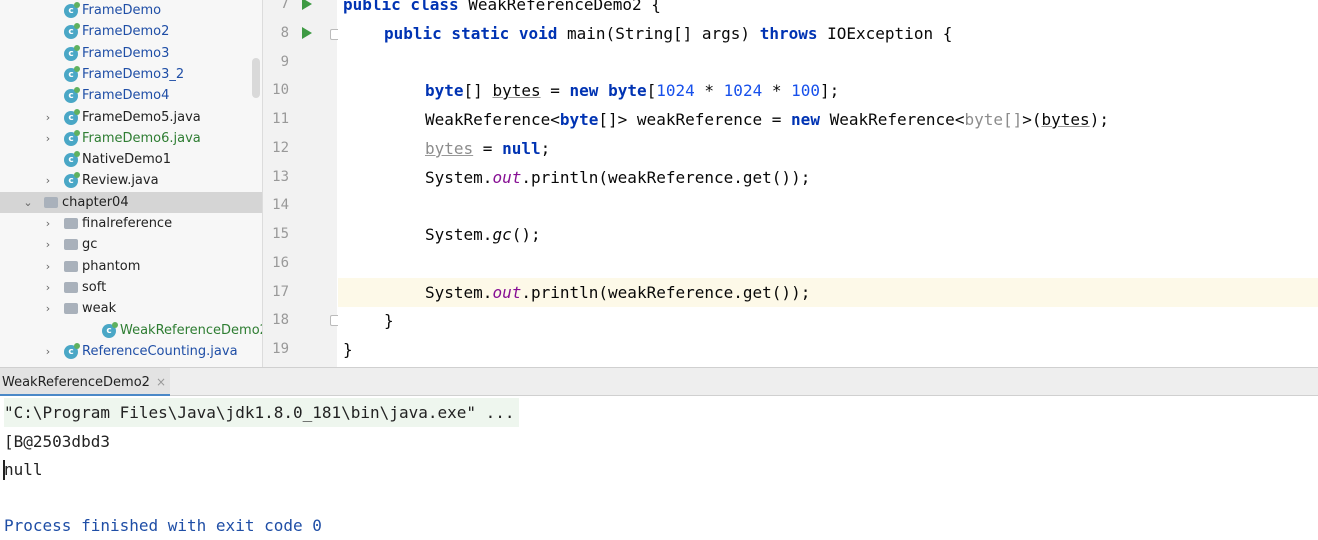  I want to click on line-number: 10, so click(280, 90).